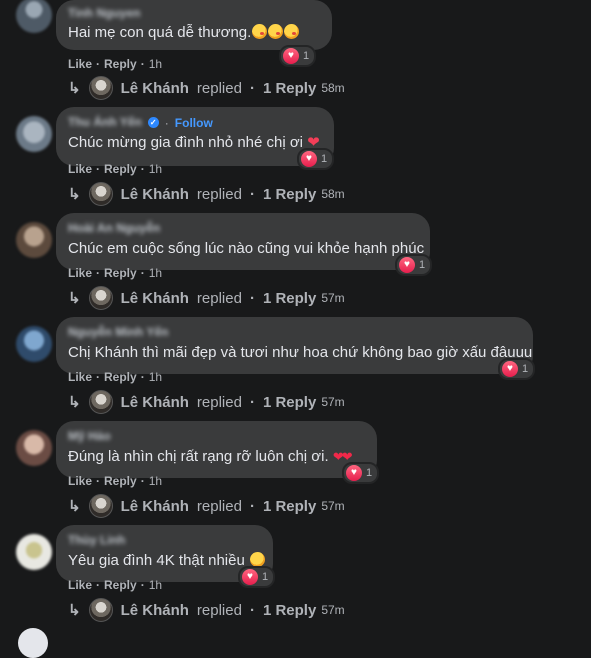 The height and width of the screenshot is (658, 591). Describe the element at coordinates (118, 332) in the screenshot. I see `comment-author: Nguyễn Minh Yến` at that location.